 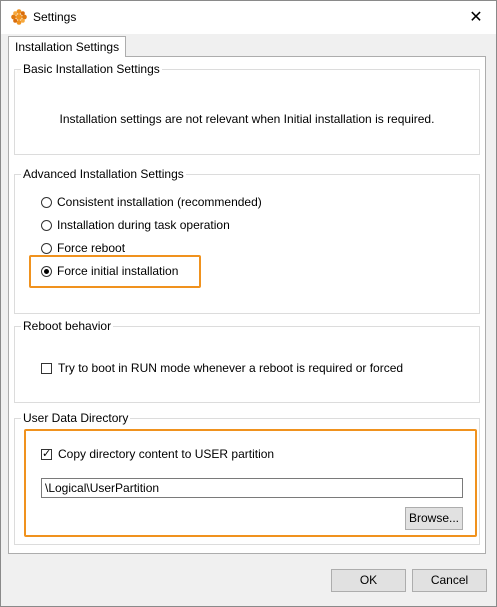 I want to click on settings-app-icon, so click(x=19, y=17).